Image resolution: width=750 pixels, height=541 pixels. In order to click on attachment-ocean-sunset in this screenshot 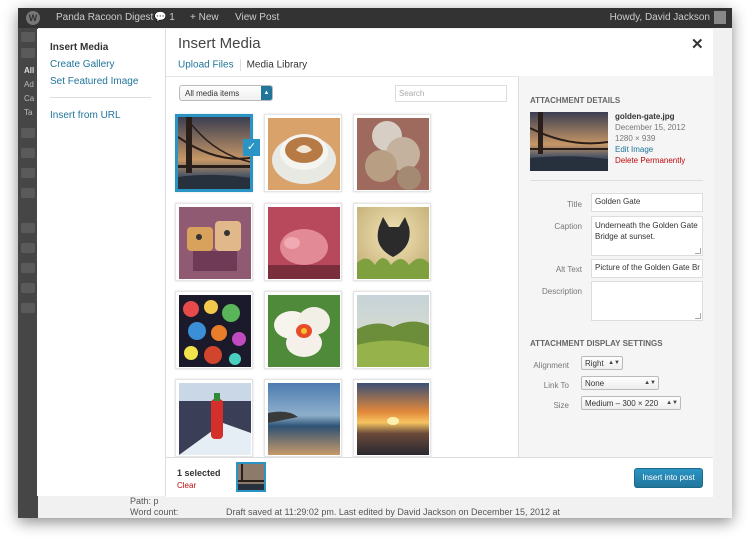, I will do `click(392, 418)`.